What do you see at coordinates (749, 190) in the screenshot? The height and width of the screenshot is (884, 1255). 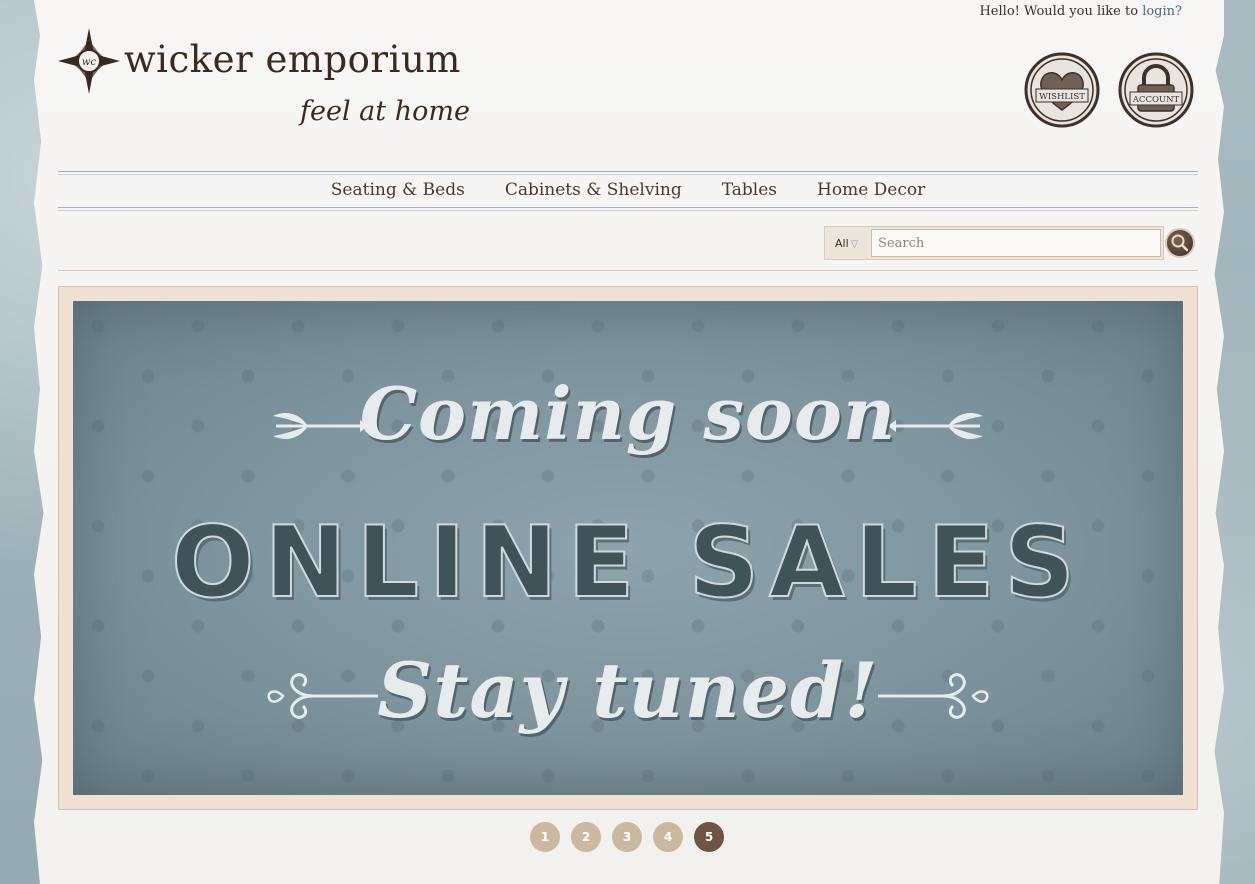 I see `nav-item-tables: Tables` at bounding box center [749, 190].